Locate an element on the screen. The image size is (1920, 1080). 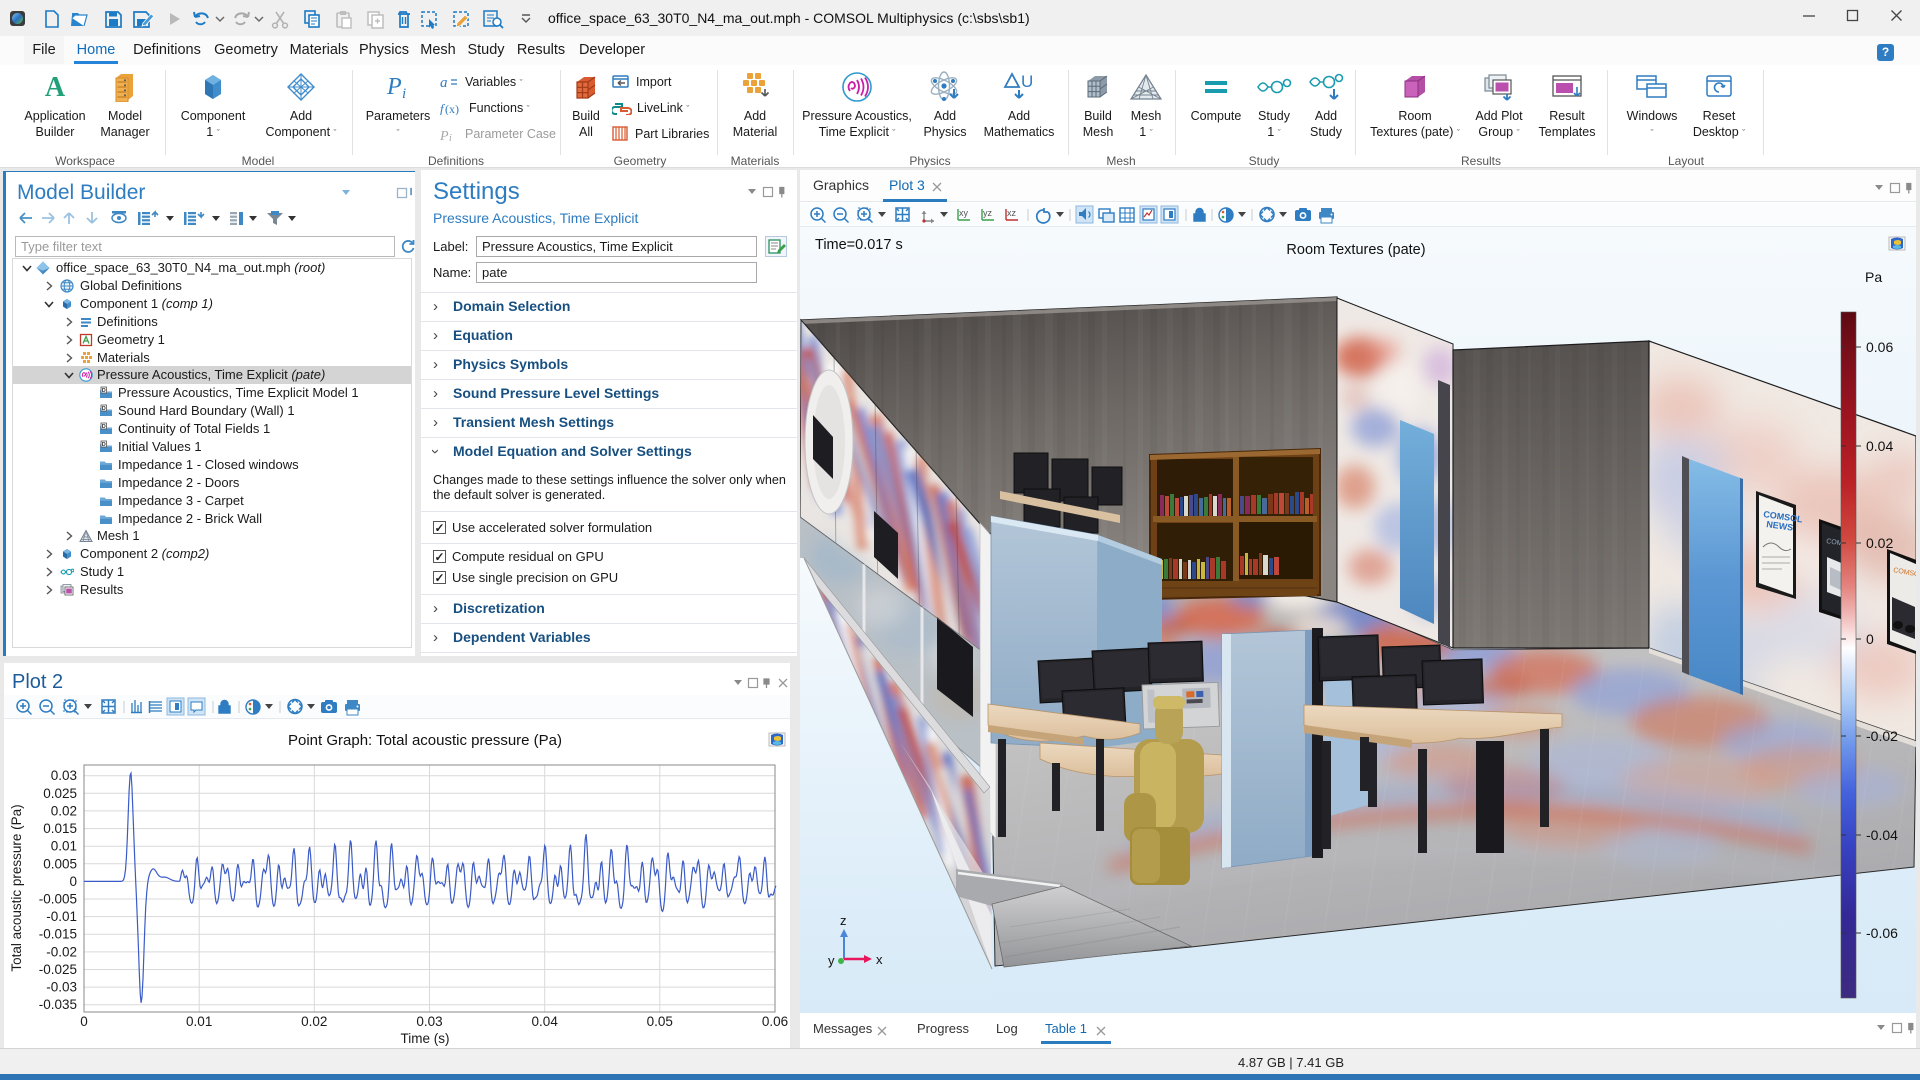
svg-text: -0.005 is located at coordinates (58, 899).